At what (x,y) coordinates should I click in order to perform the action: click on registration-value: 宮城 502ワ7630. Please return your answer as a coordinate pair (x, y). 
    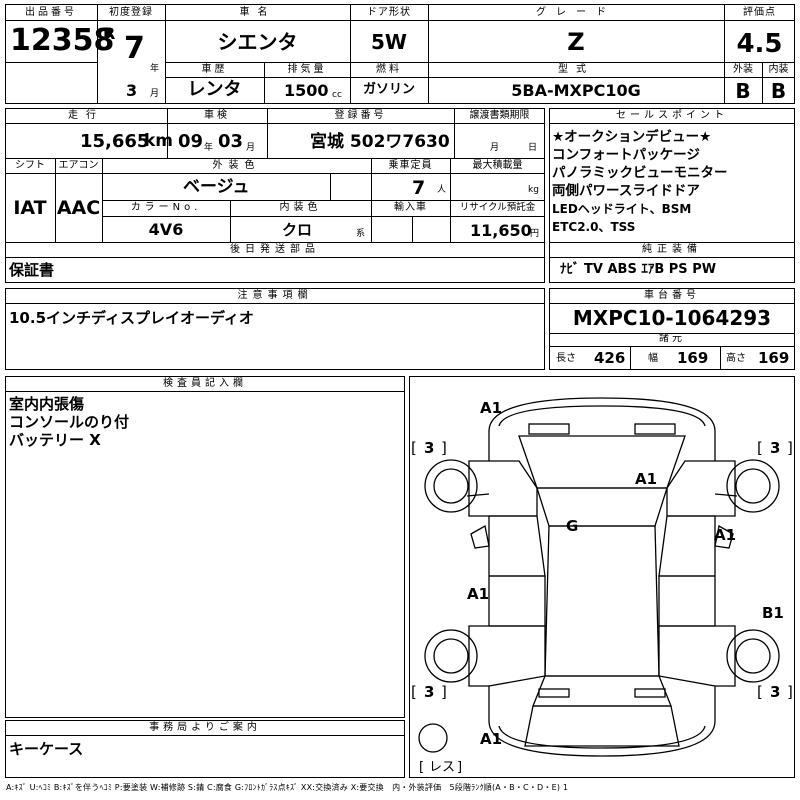
    Looking at the image, I should click on (380, 142).